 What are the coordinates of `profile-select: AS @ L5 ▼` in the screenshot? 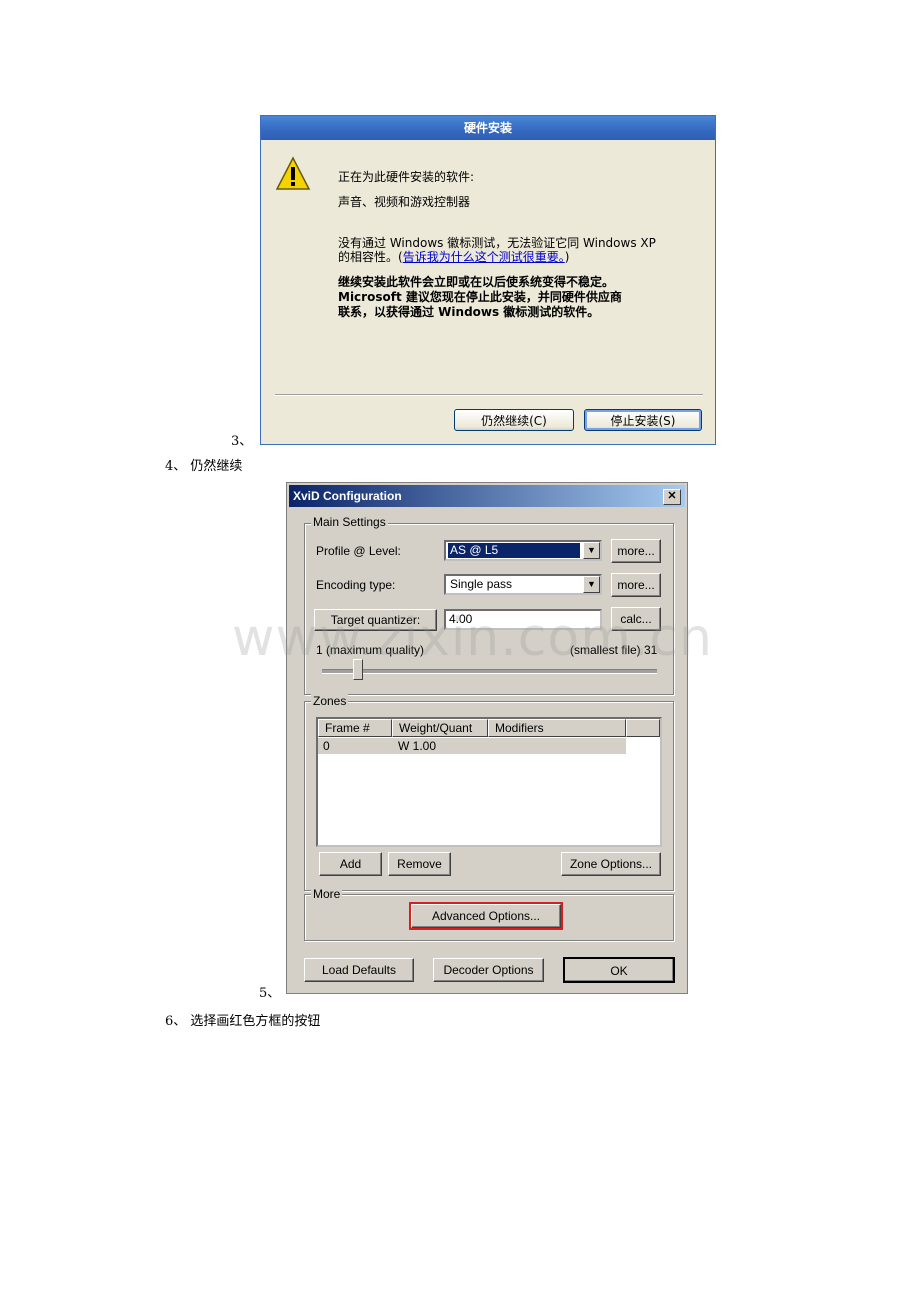 It's located at (523, 550).